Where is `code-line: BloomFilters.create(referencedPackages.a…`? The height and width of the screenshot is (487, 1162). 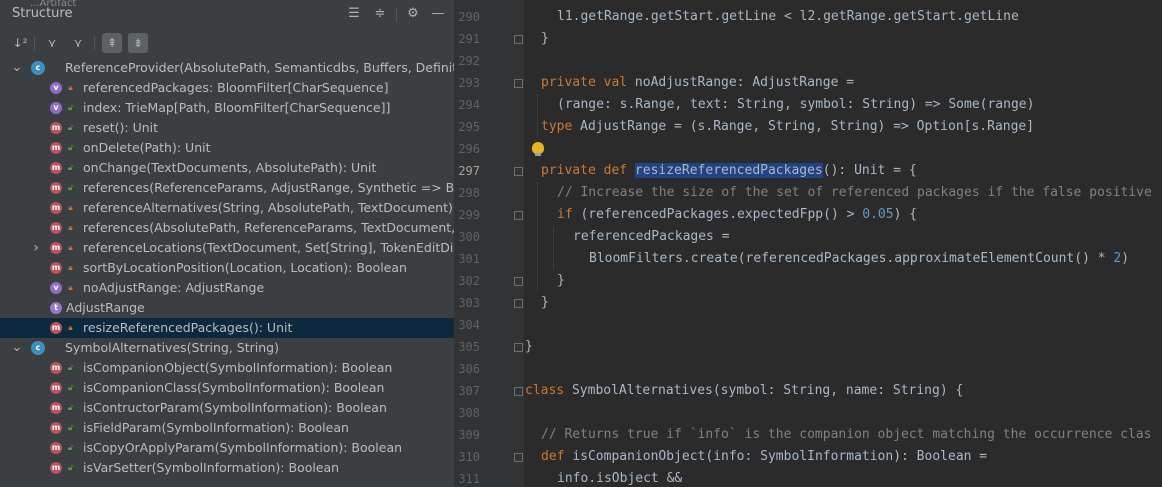
code-line: BloomFilters.create(referencedPackages.a… is located at coordinates (859, 259).